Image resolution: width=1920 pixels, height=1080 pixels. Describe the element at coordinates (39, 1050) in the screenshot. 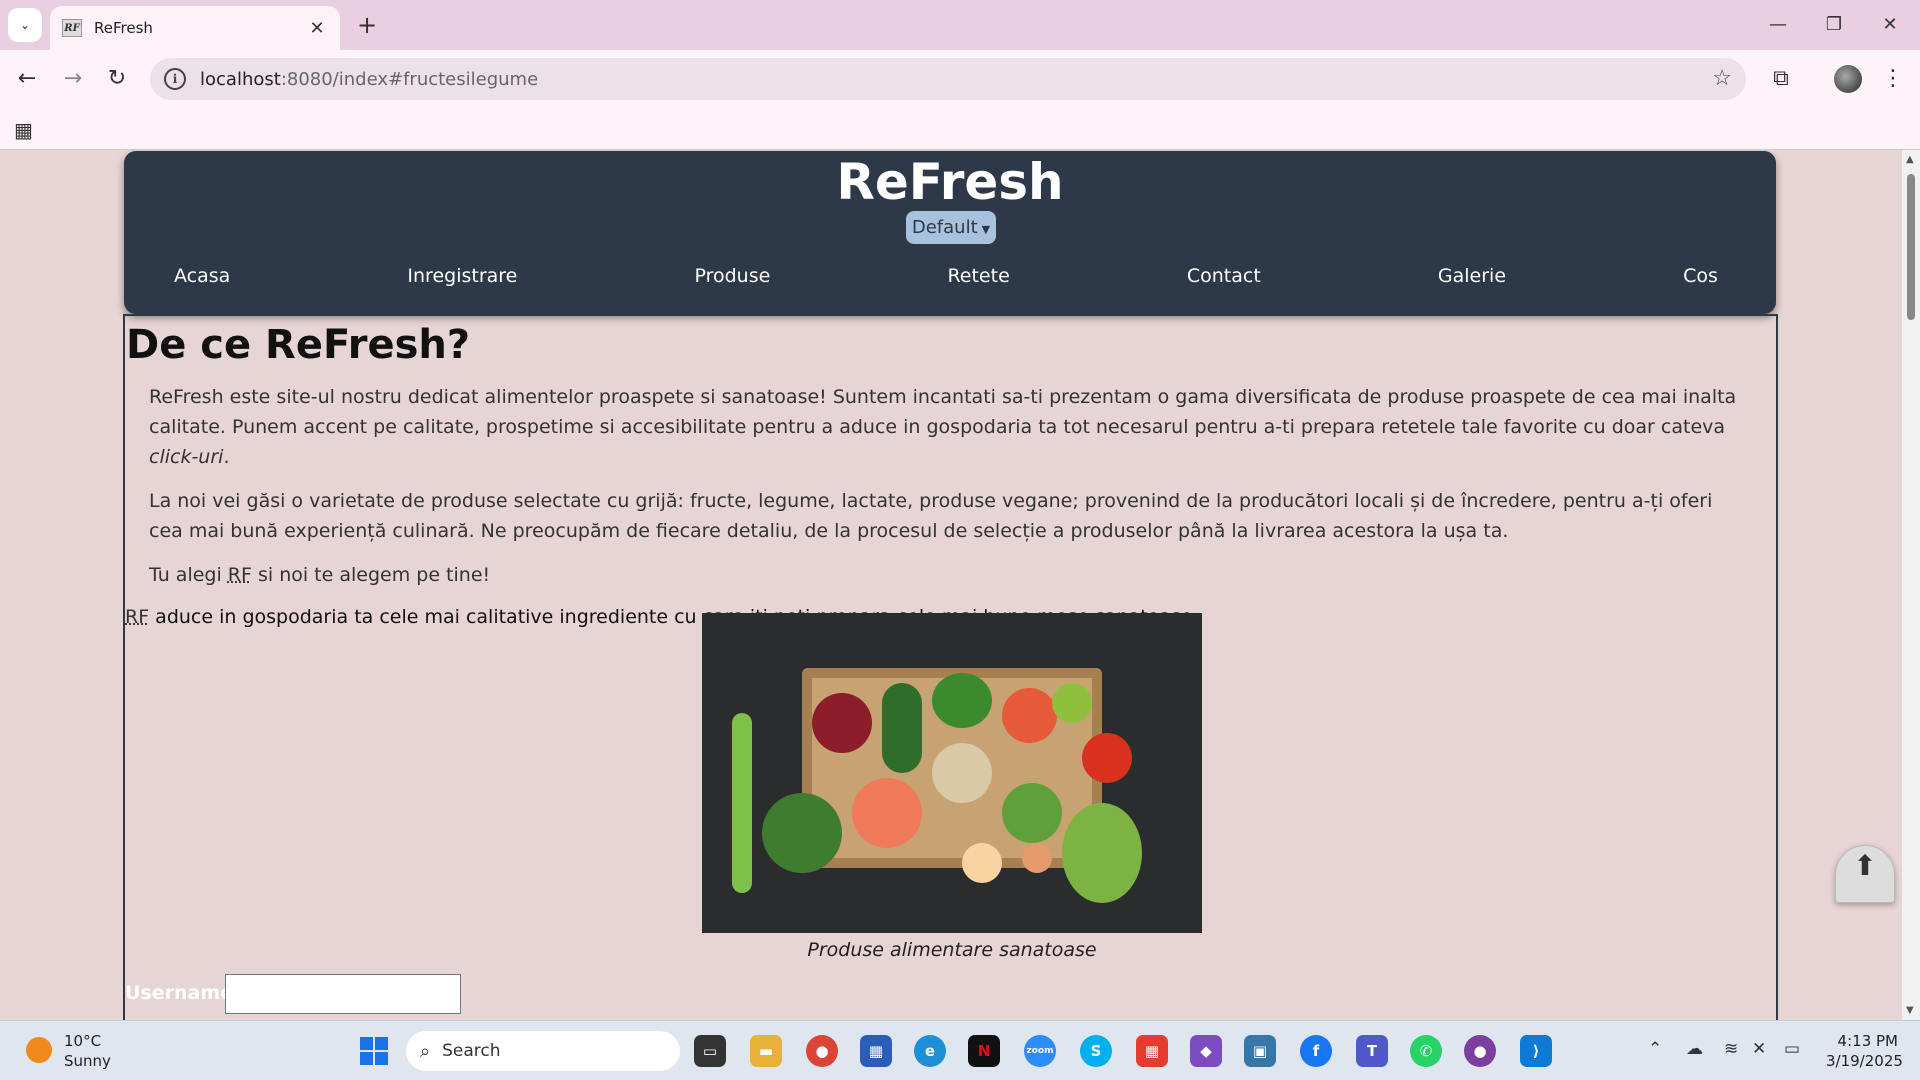

I see `sun-icon` at that location.